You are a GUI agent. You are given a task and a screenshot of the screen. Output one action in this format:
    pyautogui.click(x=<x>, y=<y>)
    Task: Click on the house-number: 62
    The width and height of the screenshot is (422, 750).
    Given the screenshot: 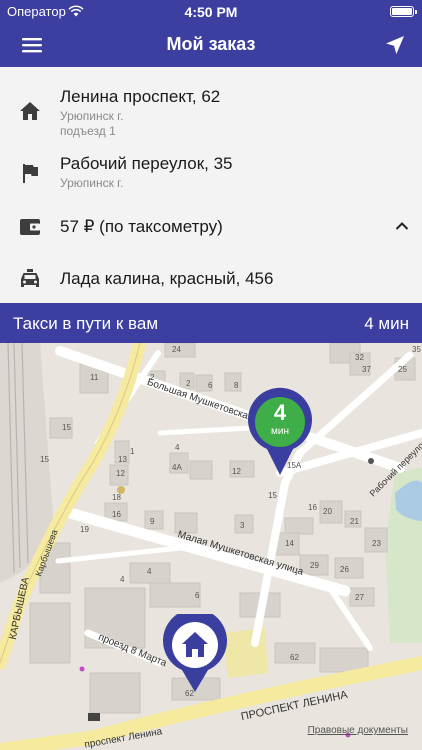 What is the action you would take?
    pyautogui.click(x=294, y=657)
    